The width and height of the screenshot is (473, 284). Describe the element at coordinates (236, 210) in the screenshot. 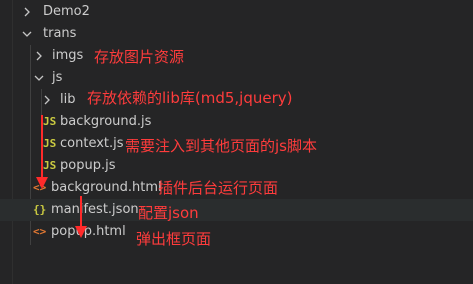

I see `tree-item-manifest-json: {} manifest.json` at that location.